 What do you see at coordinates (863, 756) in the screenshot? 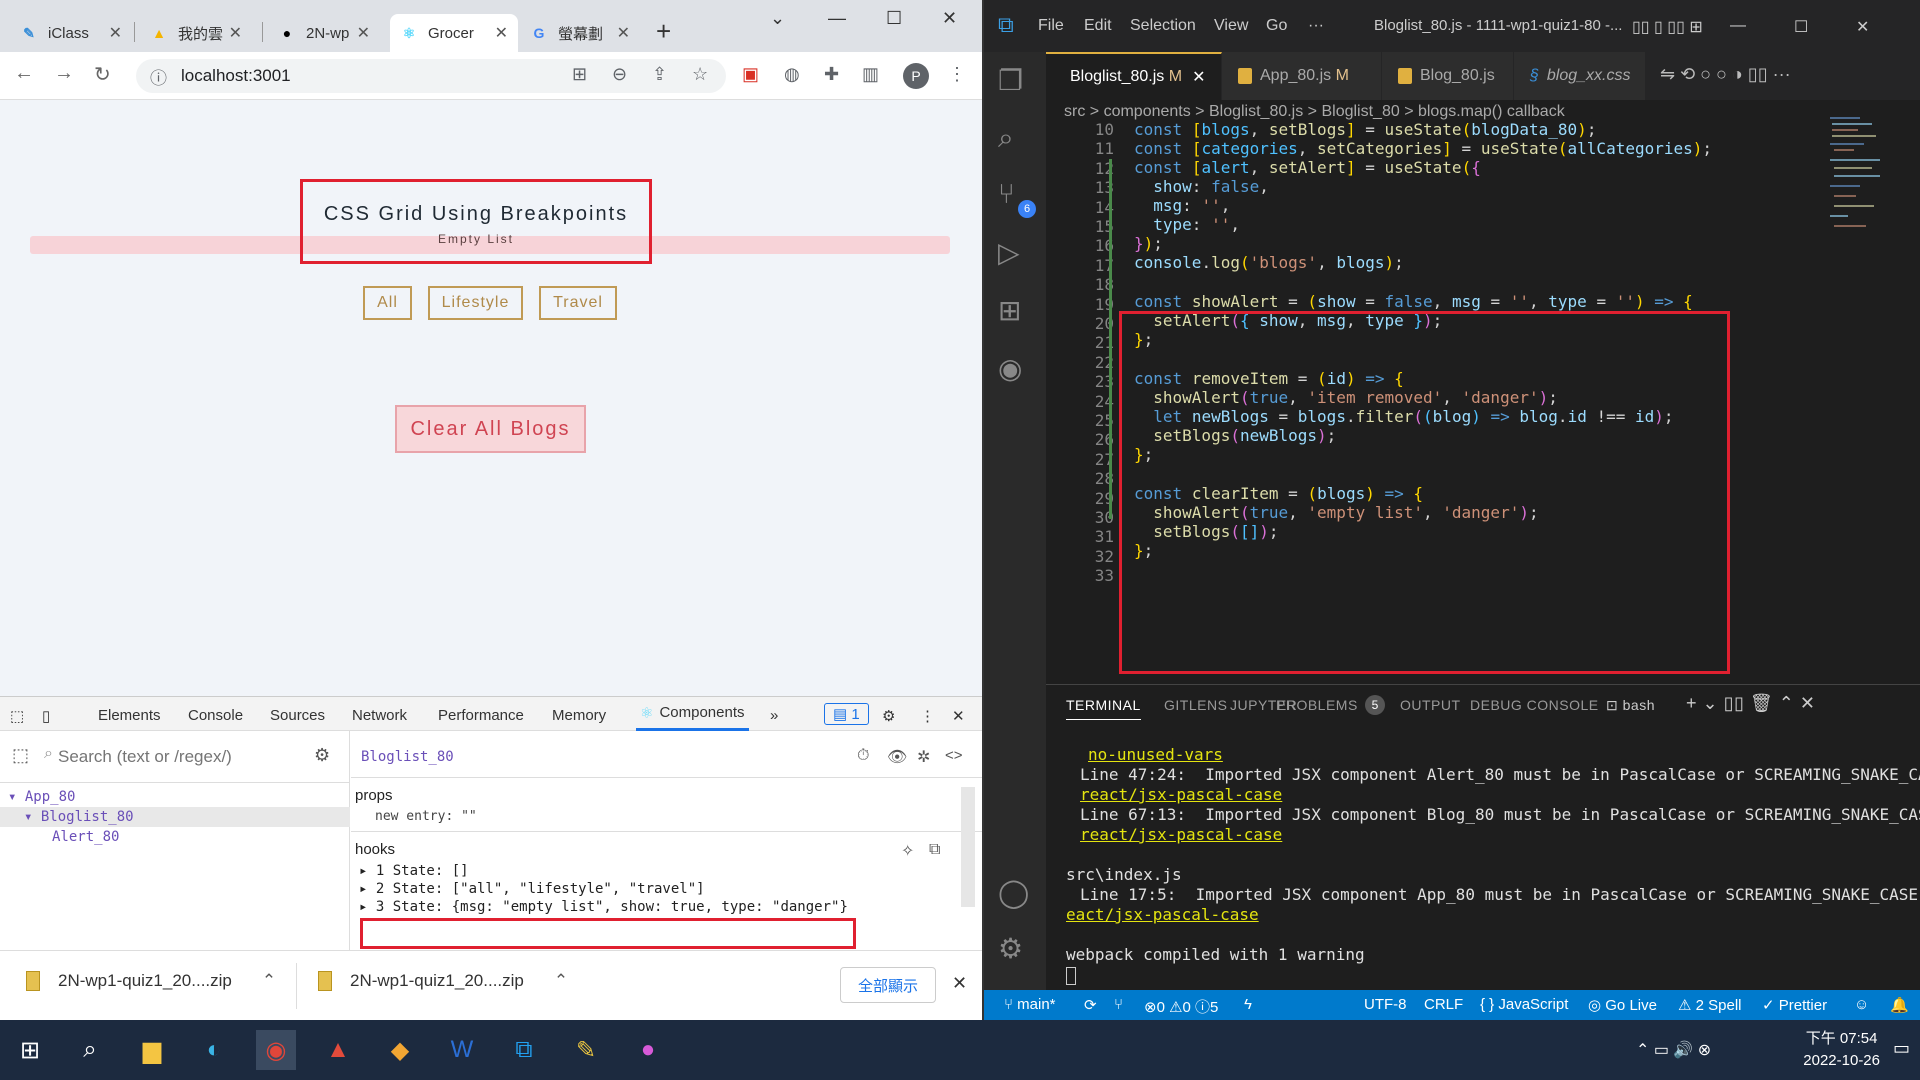
I see `timer-icon: ⏱` at bounding box center [863, 756].